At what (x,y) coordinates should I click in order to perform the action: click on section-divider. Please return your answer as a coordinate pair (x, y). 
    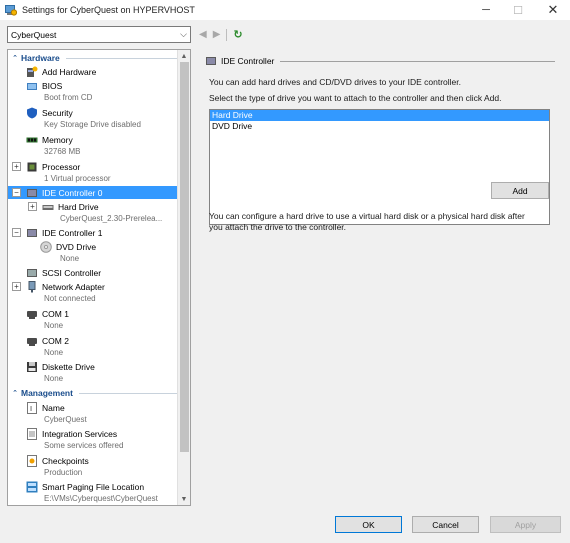
    Looking at the image, I should click on (121, 58).